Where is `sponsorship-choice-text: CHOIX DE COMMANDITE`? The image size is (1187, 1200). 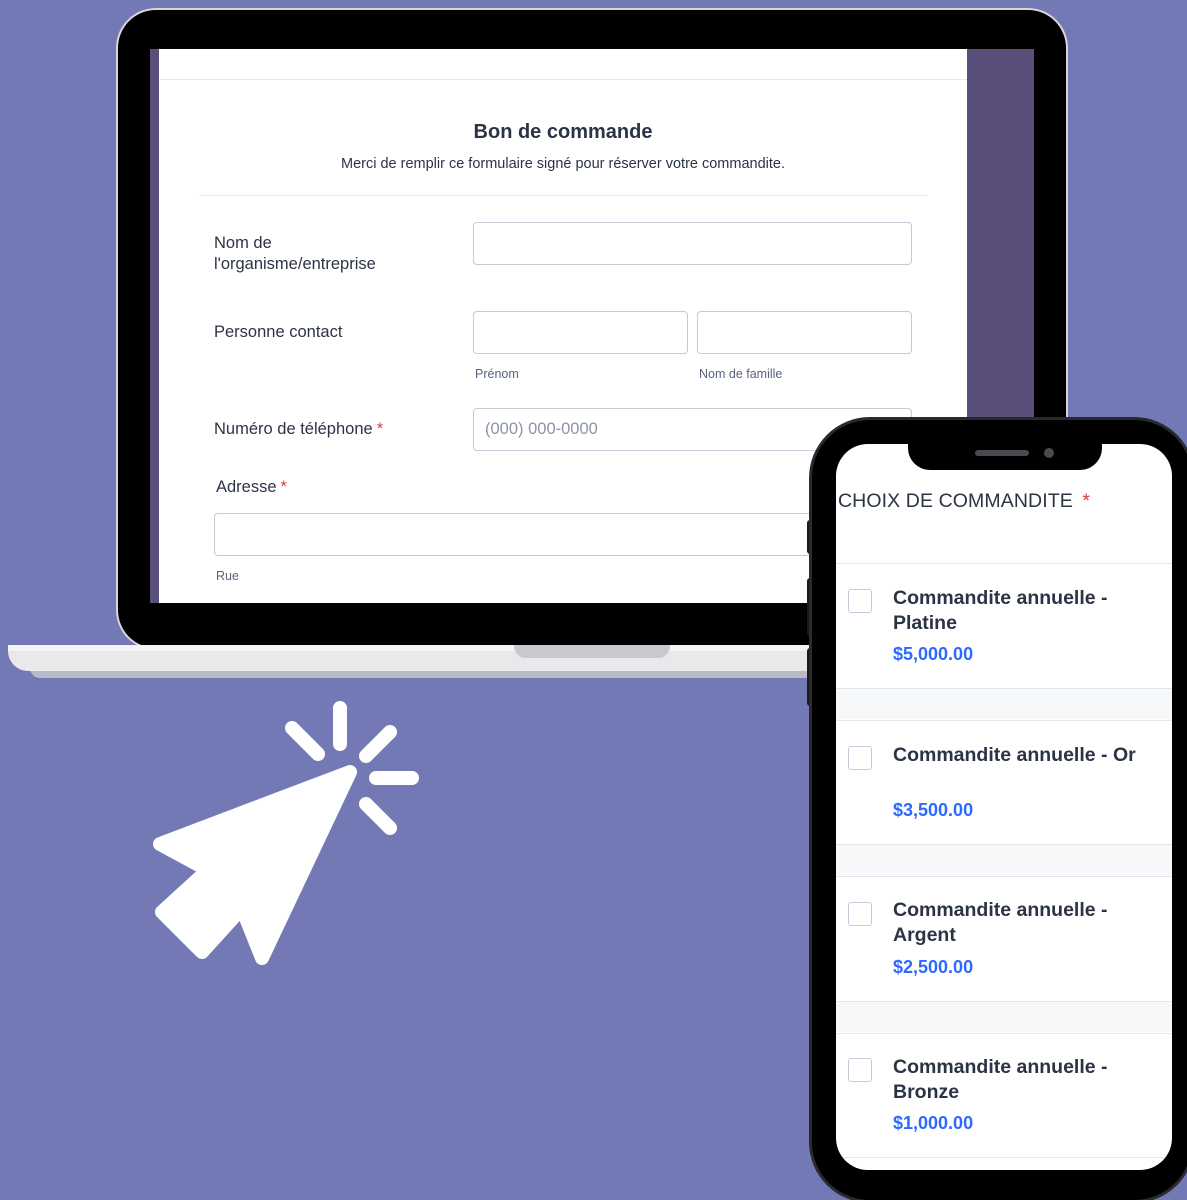 sponsorship-choice-text: CHOIX DE COMMANDITE is located at coordinates (955, 501).